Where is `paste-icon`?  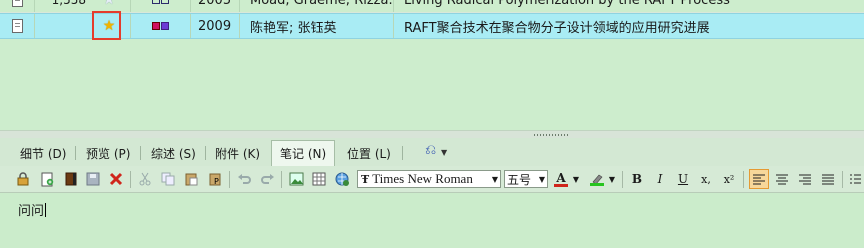 paste-icon is located at coordinates (191, 179).